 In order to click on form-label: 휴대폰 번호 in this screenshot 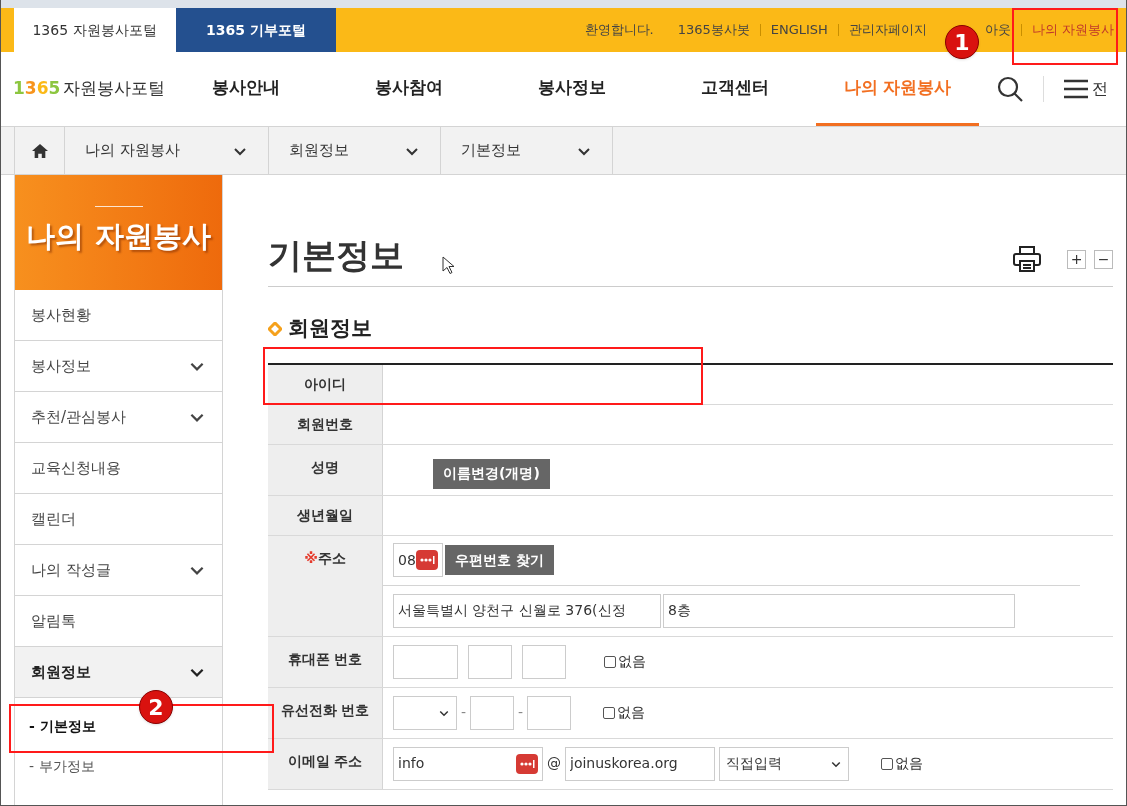, I will do `click(325, 661)`.